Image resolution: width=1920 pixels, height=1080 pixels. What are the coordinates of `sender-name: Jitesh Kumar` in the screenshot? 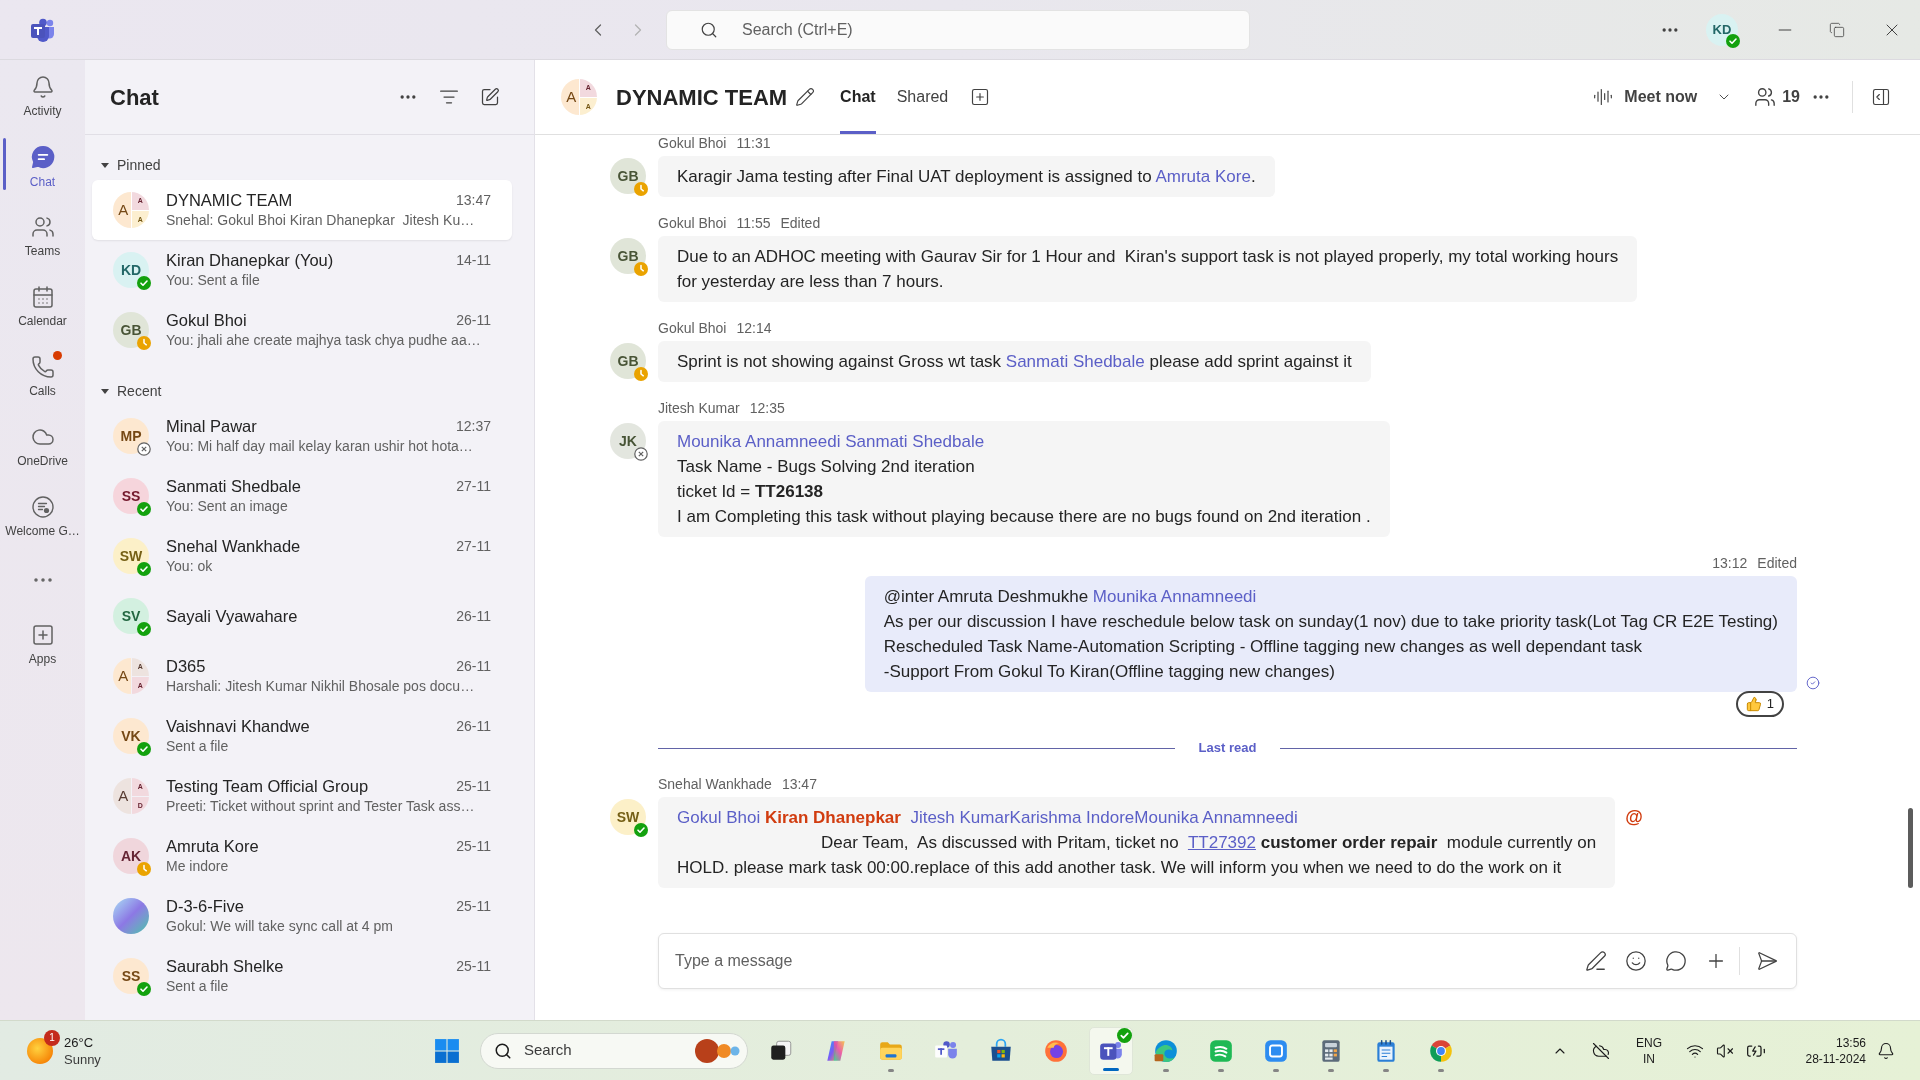 It's located at (699, 408).